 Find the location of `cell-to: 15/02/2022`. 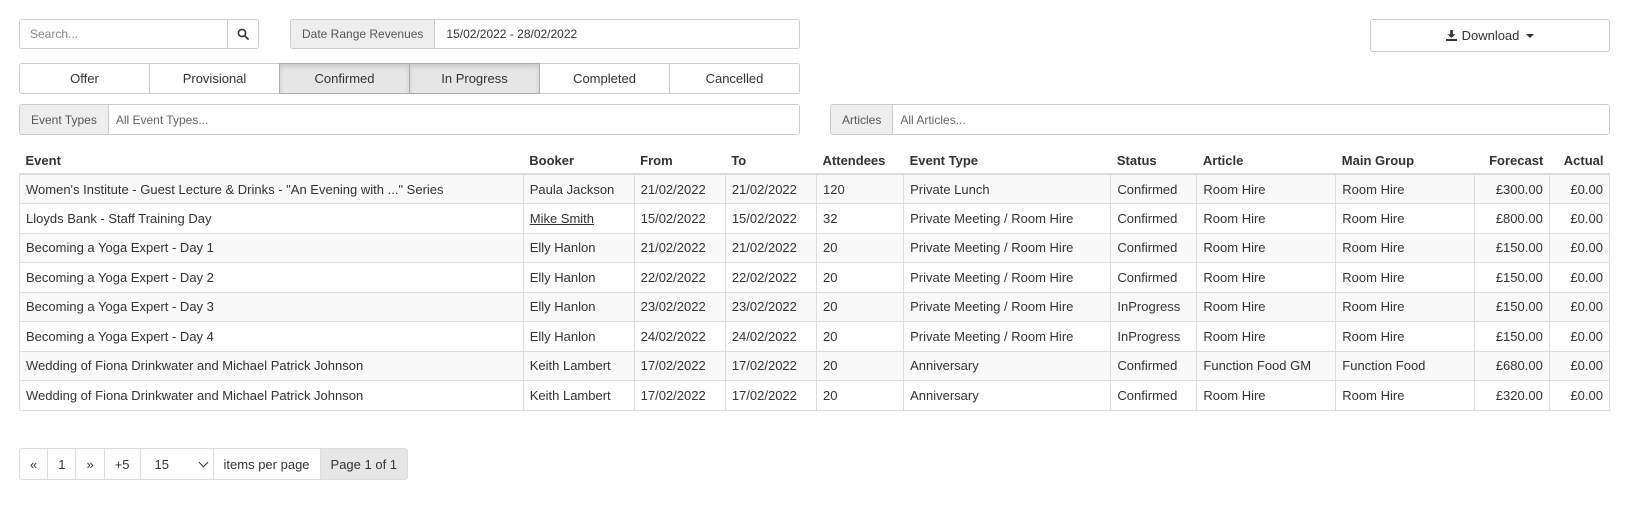

cell-to: 15/02/2022 is located at coordinates (771, 218).